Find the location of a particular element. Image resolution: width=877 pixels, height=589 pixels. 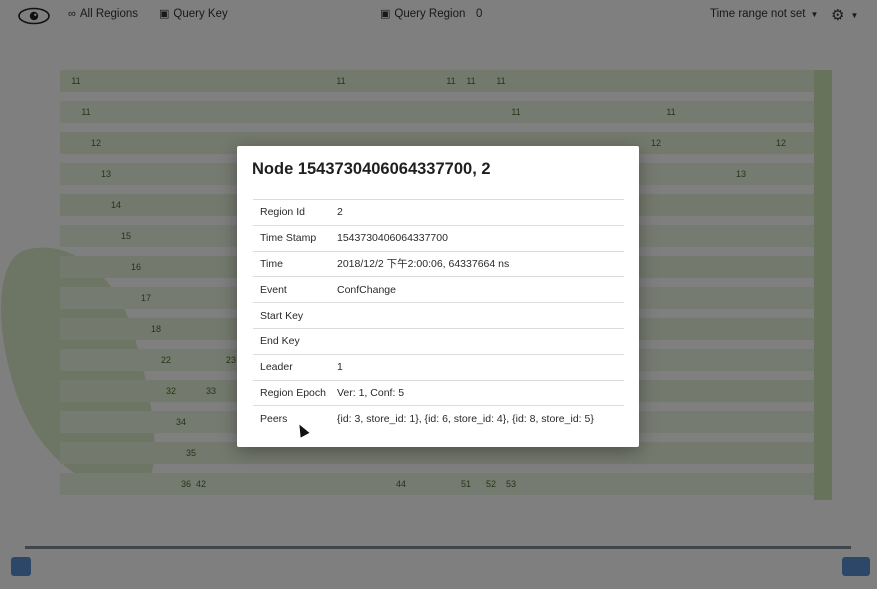

detail-key: Event is located at coordinates (273, 289).